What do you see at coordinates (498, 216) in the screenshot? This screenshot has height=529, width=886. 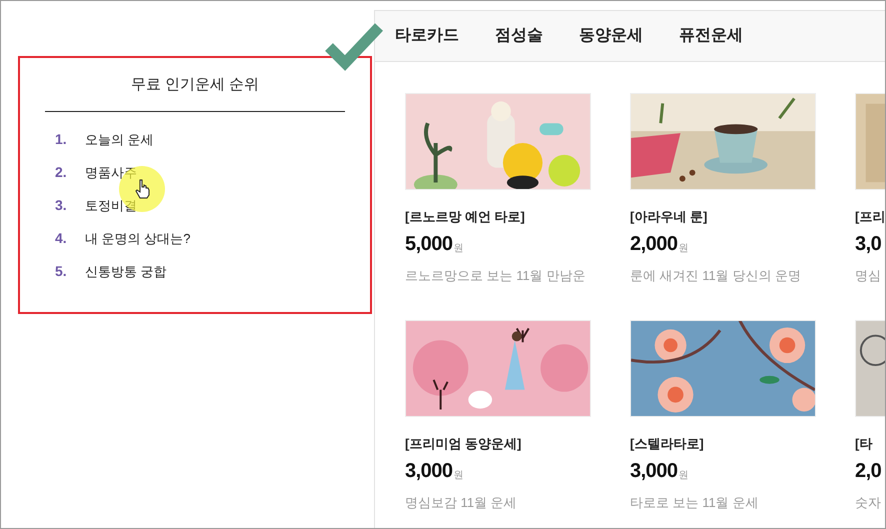 I see `product-title: [르노르망 예언 타로]` at bounding box center [498, 216].